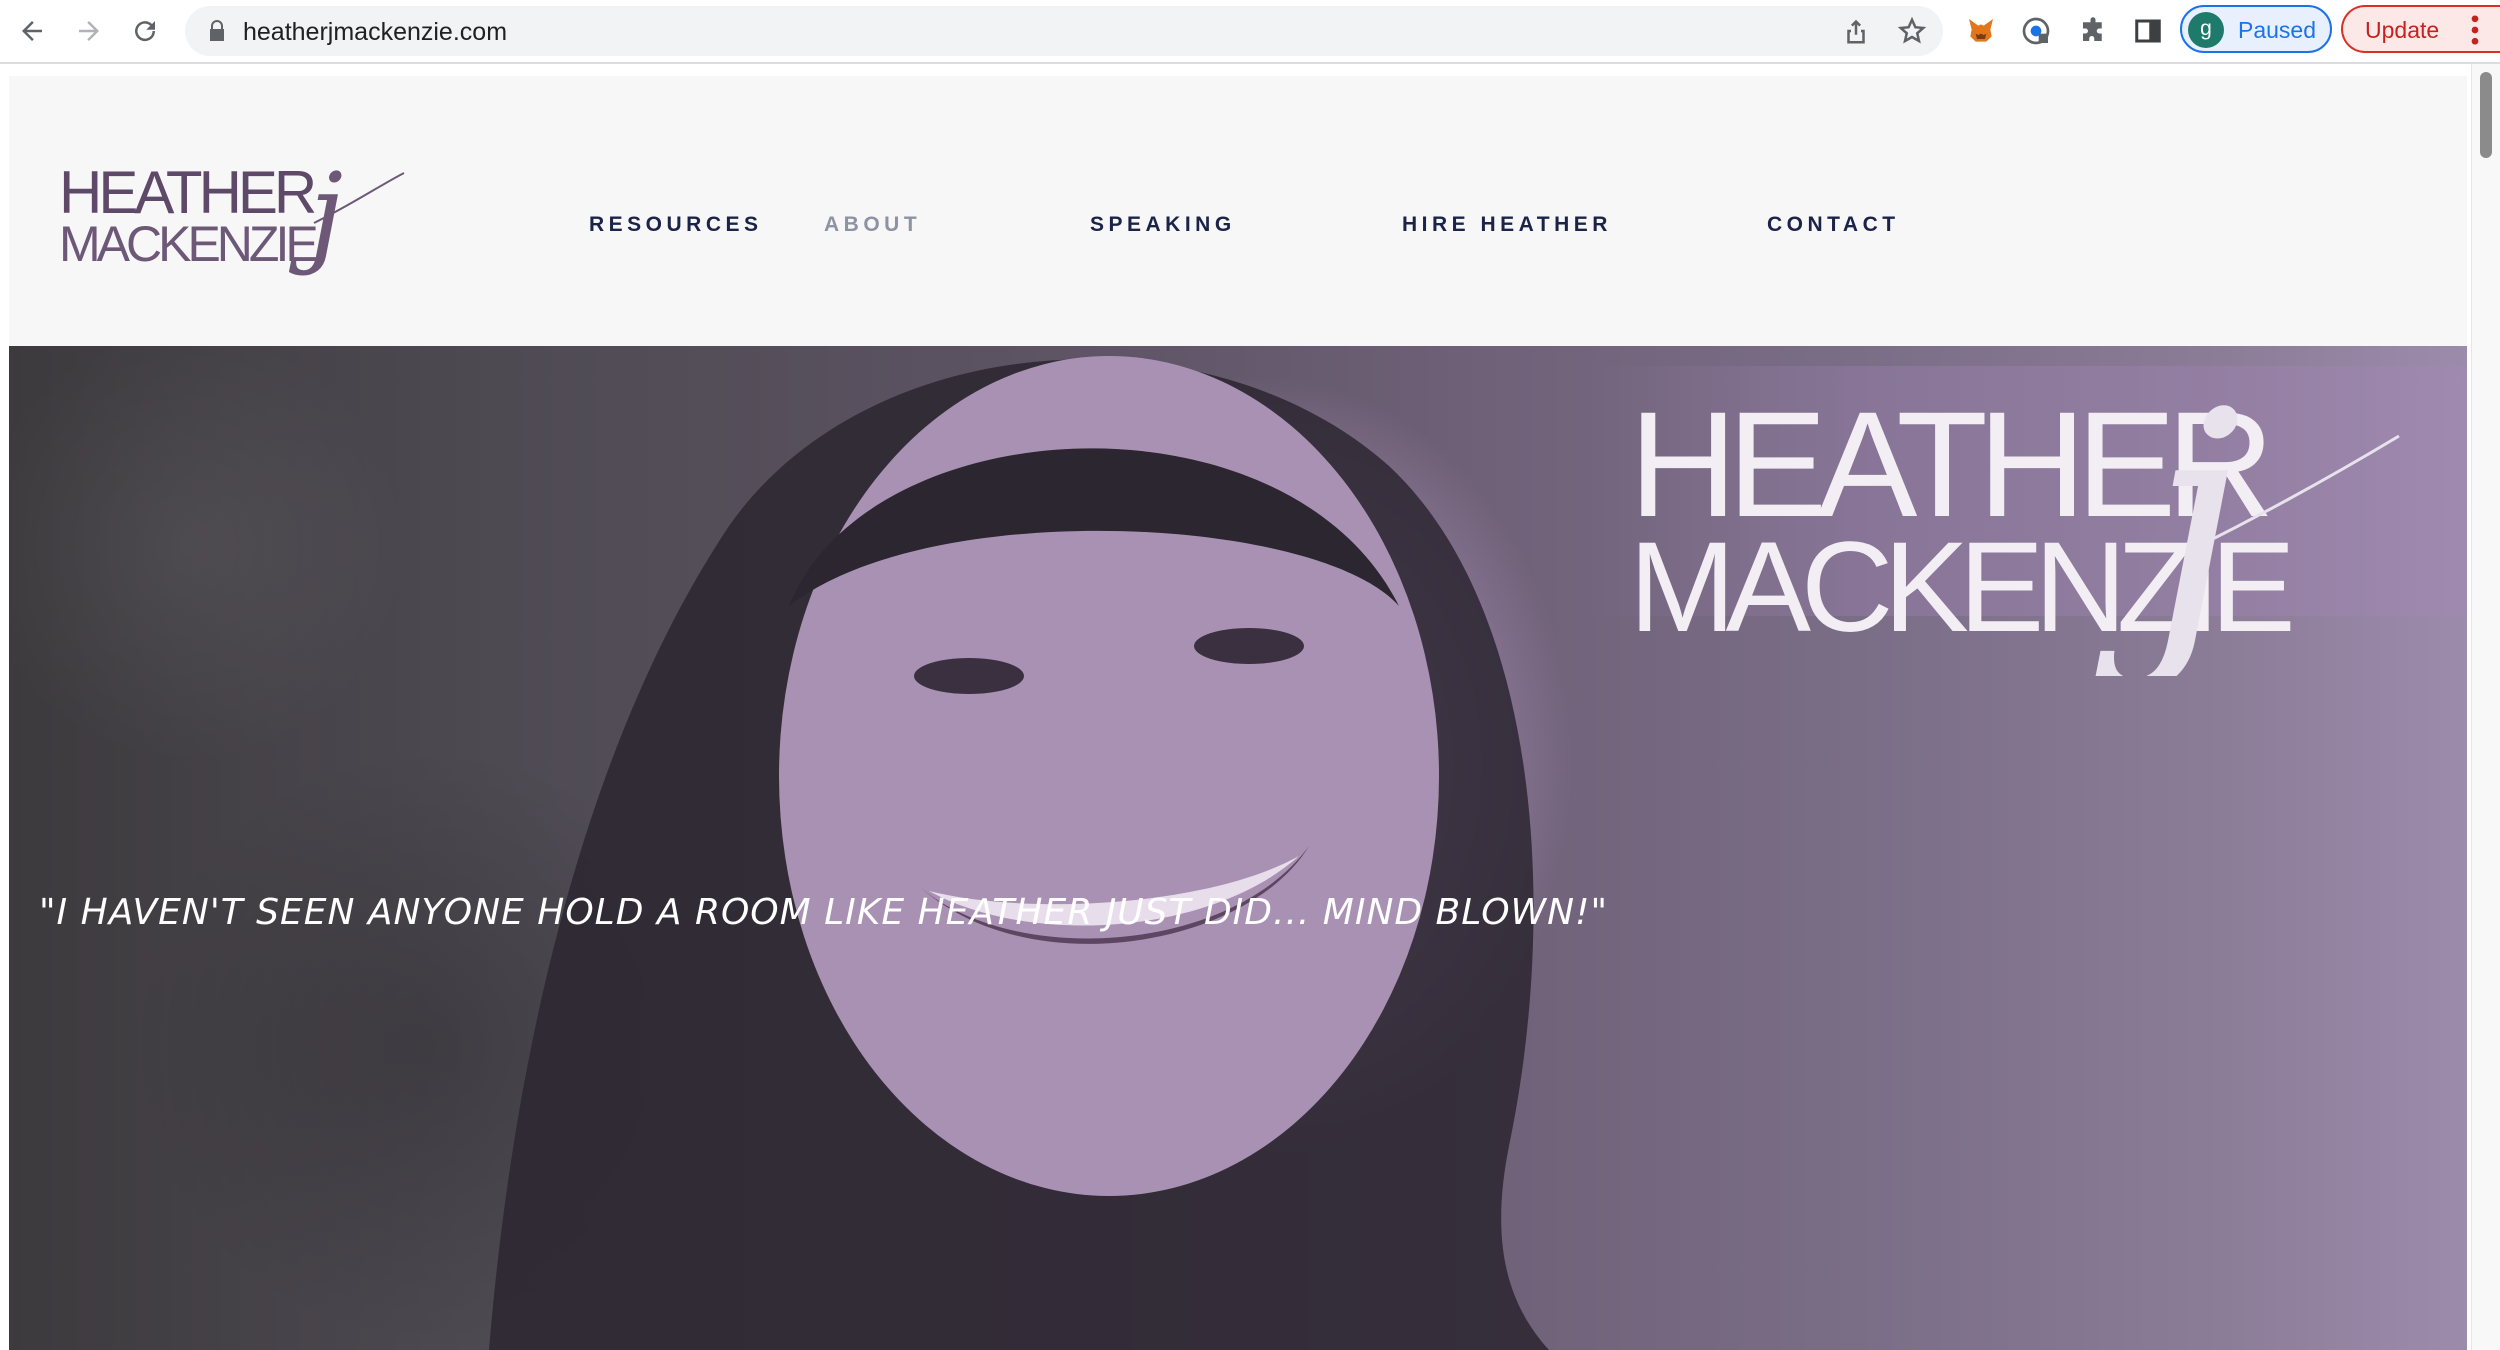 This screenshot has width=2500, height=1350. Describe the element at coordinates (1833, 225) in the screenshot. I see `nav-contact: CONTACT` at that location.